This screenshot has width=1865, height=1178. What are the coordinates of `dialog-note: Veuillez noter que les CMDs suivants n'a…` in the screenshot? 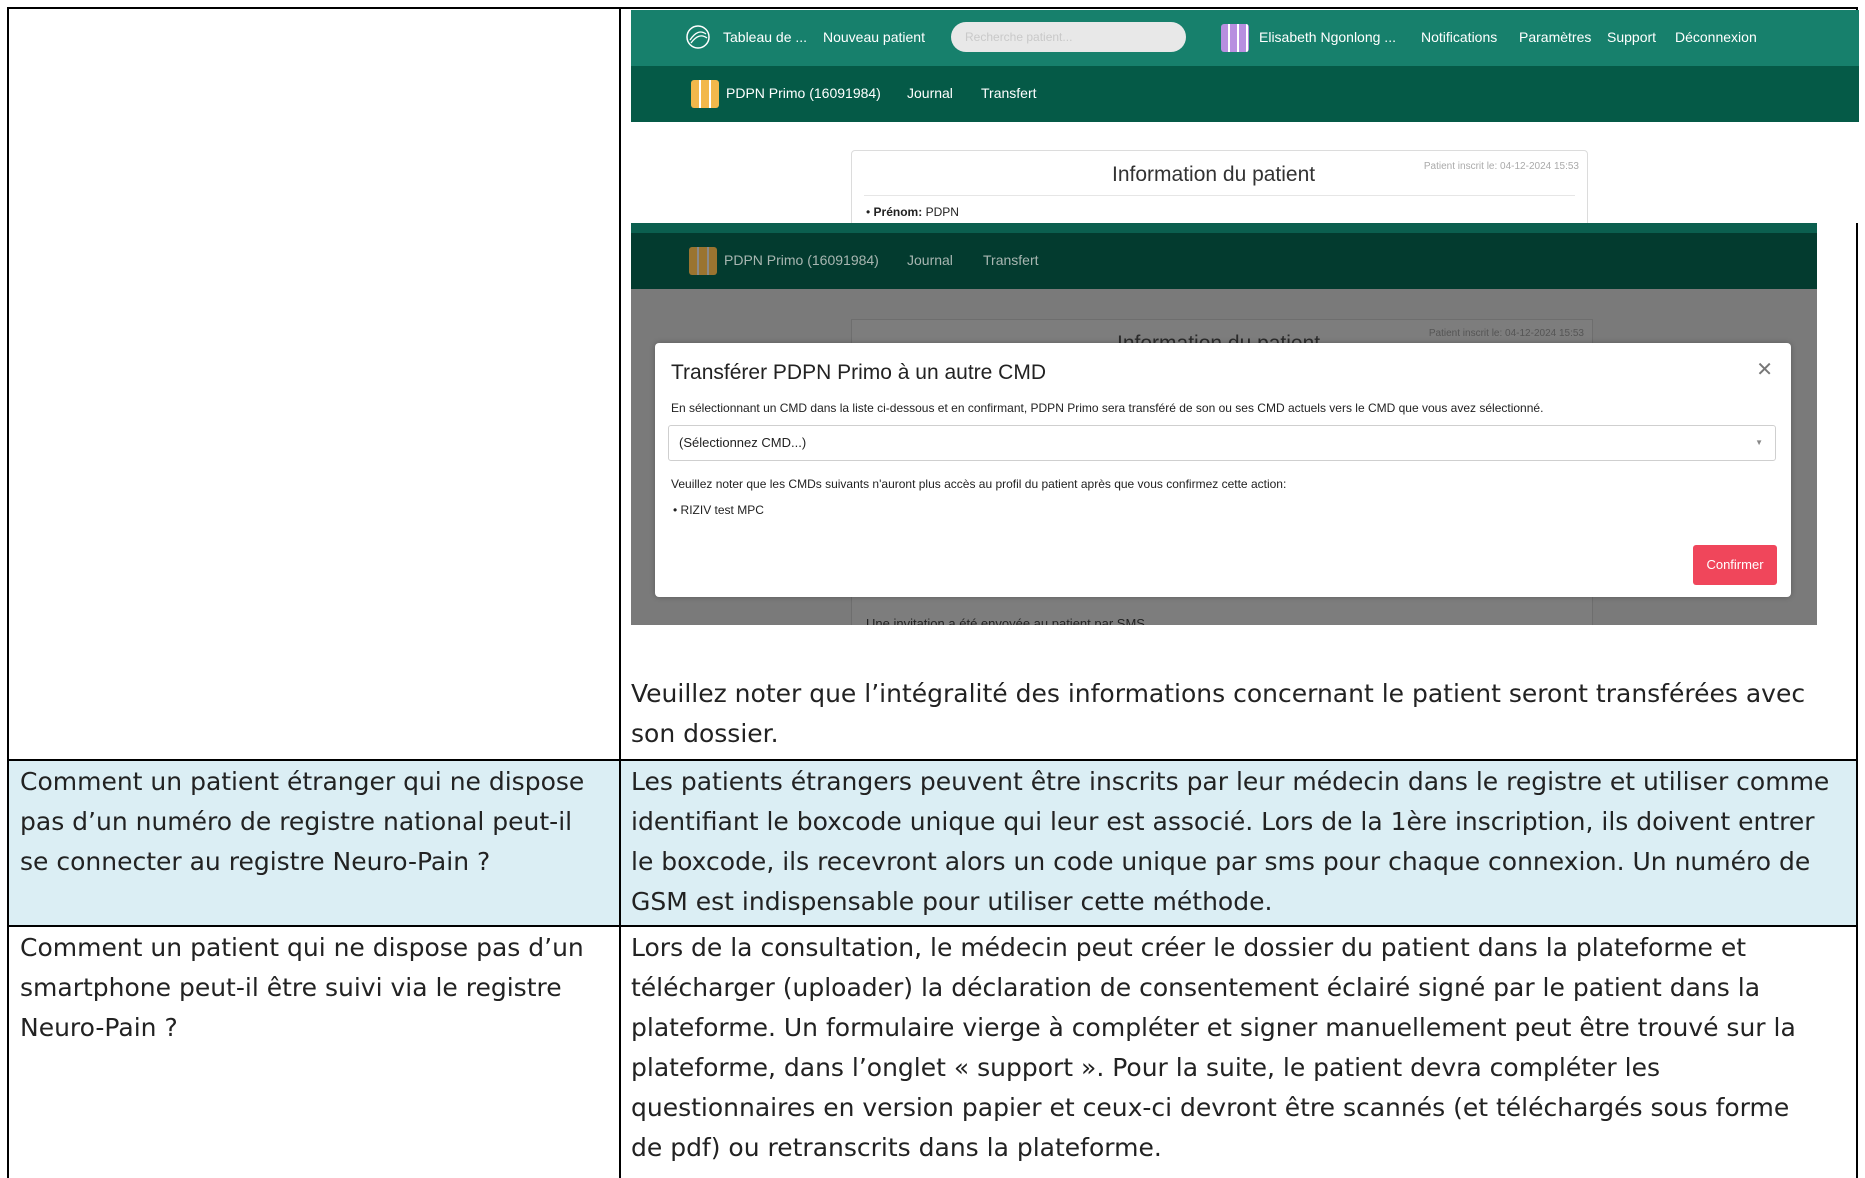 It's located at (979, 484).